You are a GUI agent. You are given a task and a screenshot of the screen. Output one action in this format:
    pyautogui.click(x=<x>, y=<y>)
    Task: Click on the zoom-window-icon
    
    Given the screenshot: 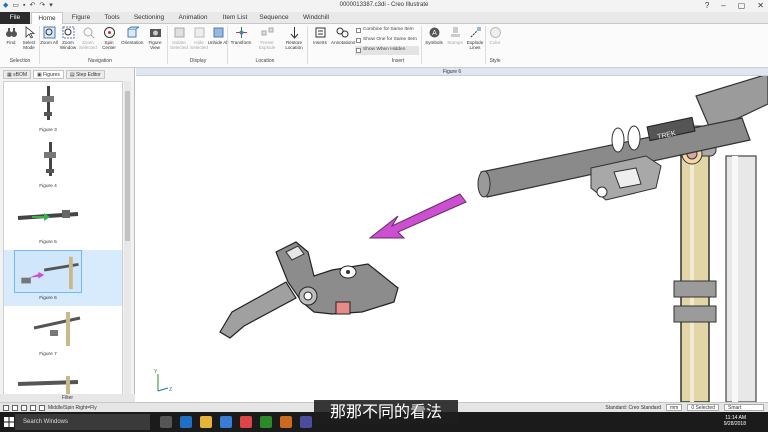 What is the action you would take?
    pyautogui.click(x=68, y=32)
    